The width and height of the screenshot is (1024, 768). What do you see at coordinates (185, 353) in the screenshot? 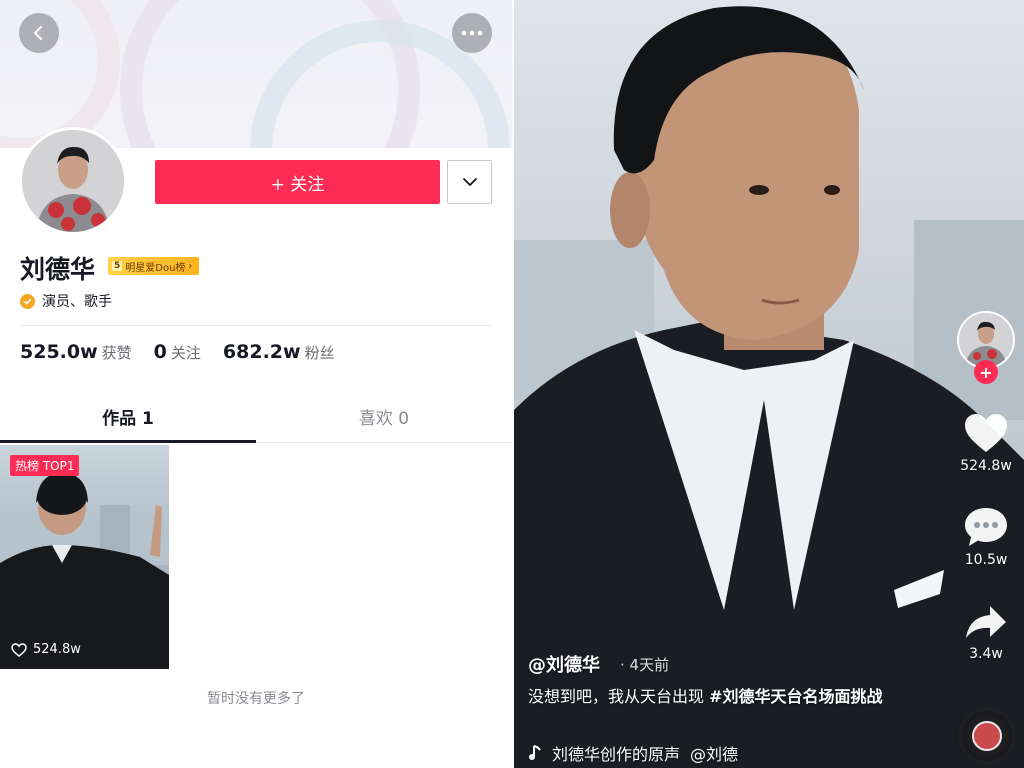
I see `stat-label: 关注` at bounding box center [185, 353].